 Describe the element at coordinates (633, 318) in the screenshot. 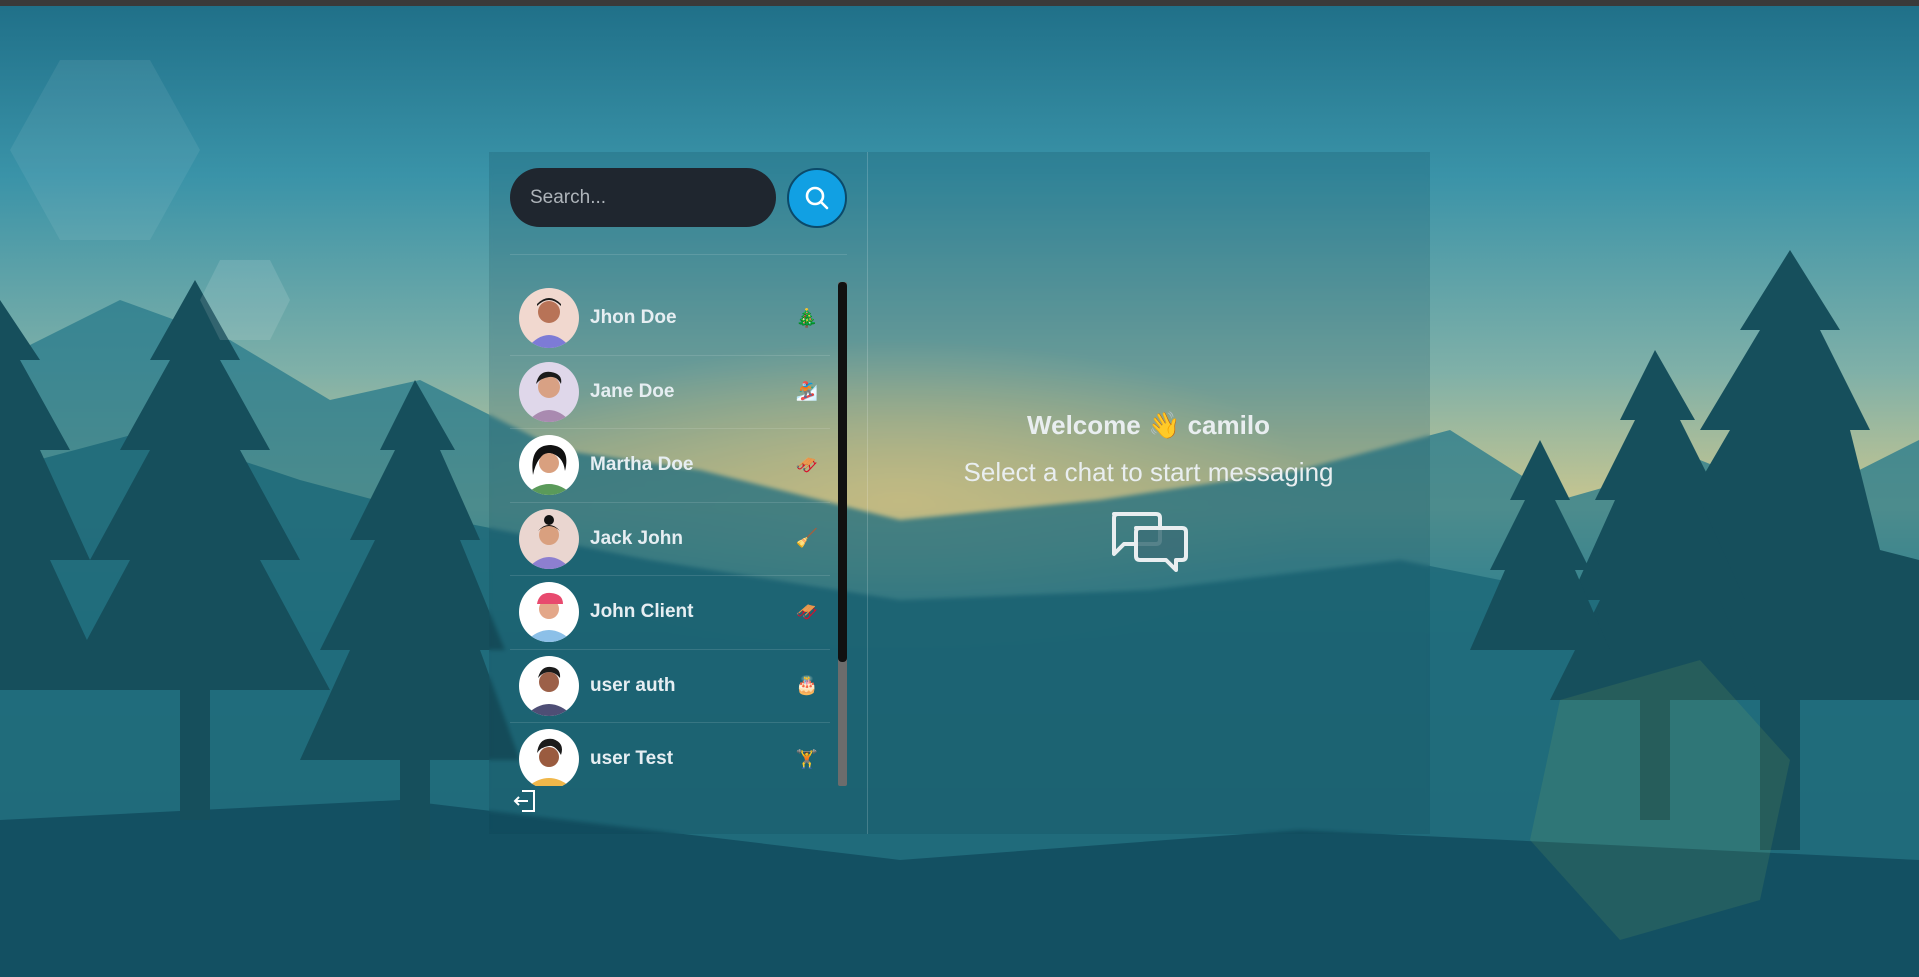

I see `contact-name: Jhon Doe` at that location.